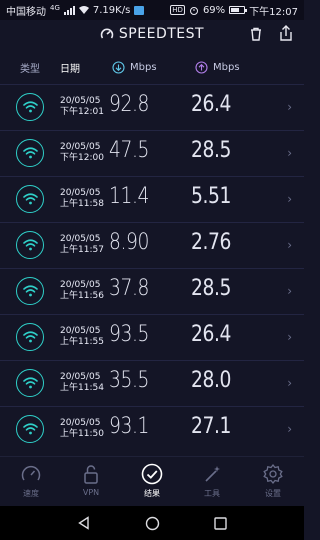 The height and width of the screenshot is (540, 320). What do you see at coordinates (152, 10) in the screenshot?
I see `status-bar: 中国移动 4G 7.19K/s HD 69% 下午12:07` at bounding box center [152, 10].